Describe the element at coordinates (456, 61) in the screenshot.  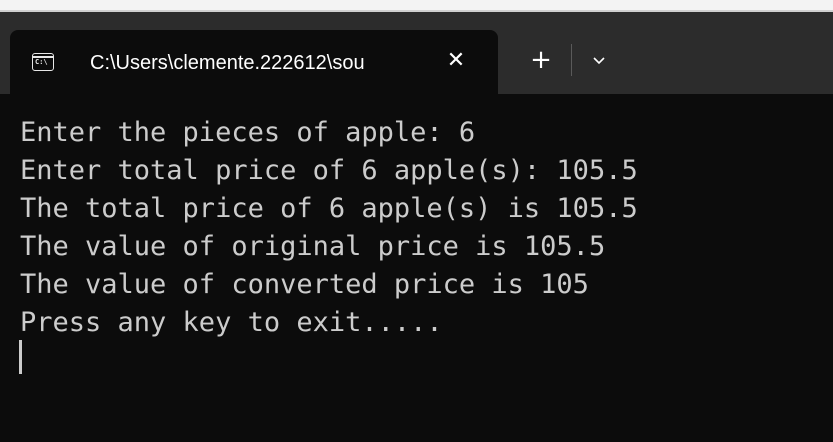
I see `close-icon: ✕` at that location.